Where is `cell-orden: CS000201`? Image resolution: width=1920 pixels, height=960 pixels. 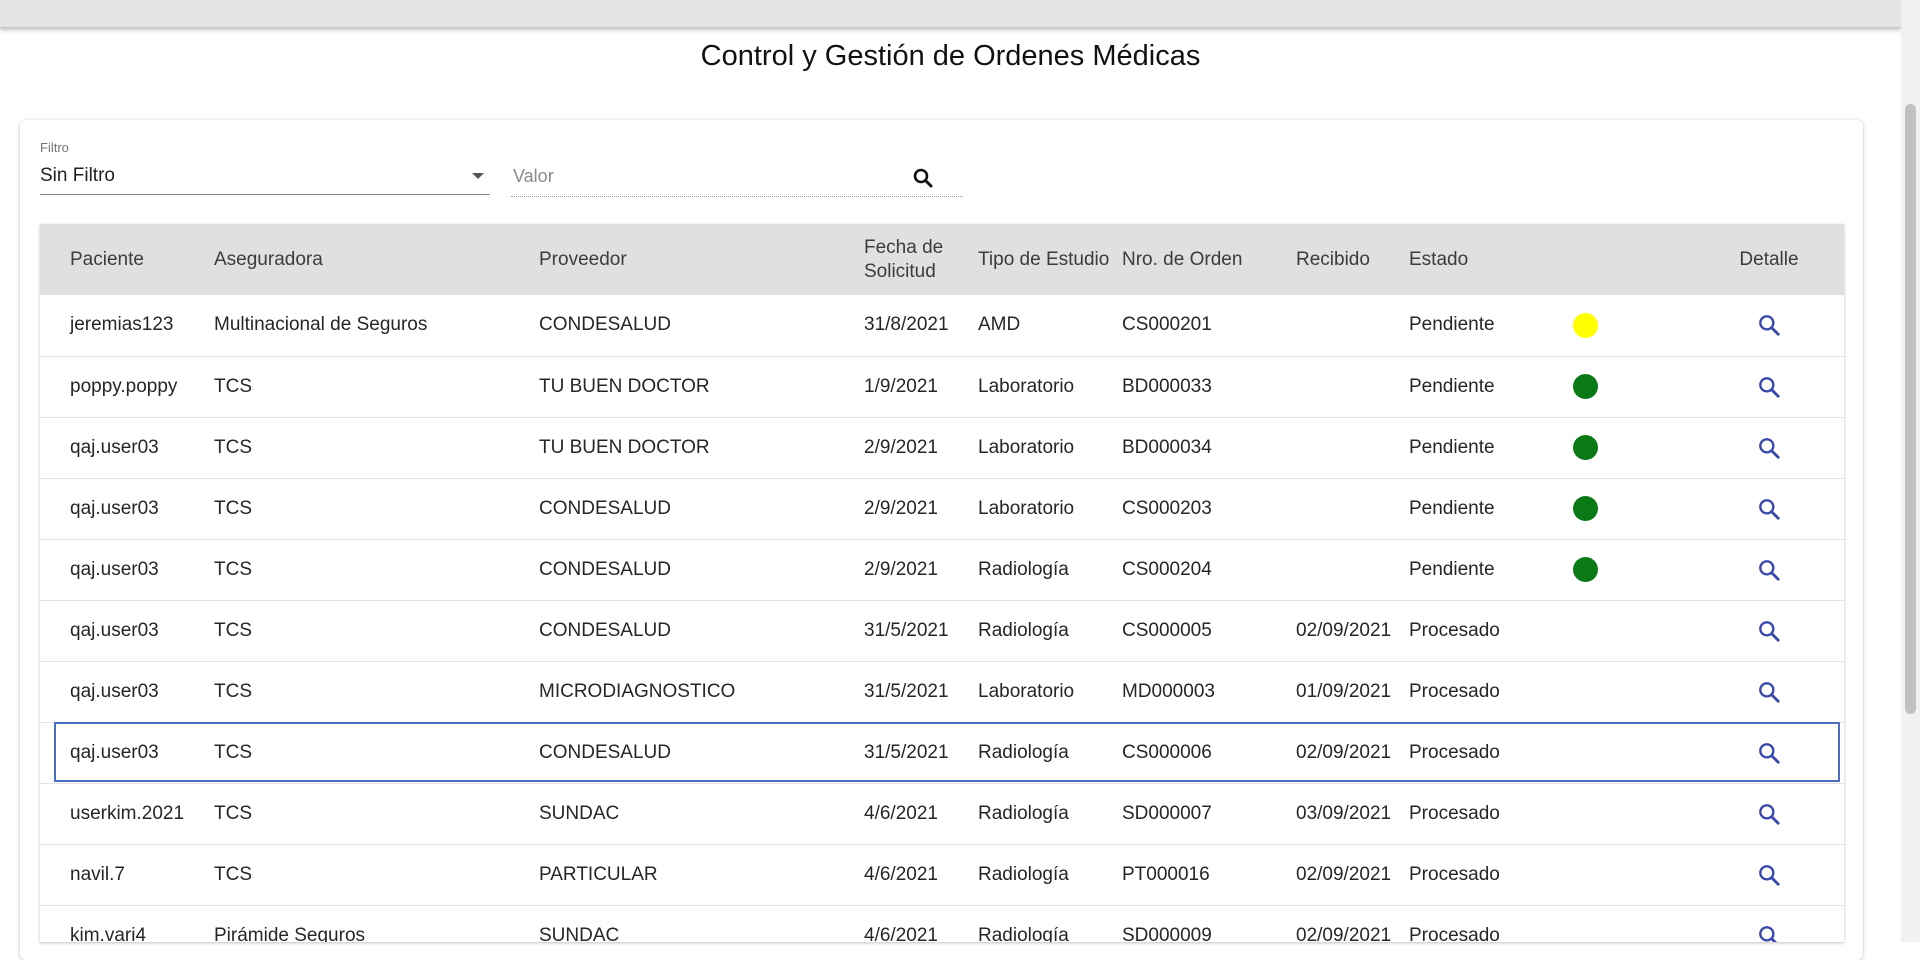
cell-orden: CS000201 is located at coordinates (1167, 325).